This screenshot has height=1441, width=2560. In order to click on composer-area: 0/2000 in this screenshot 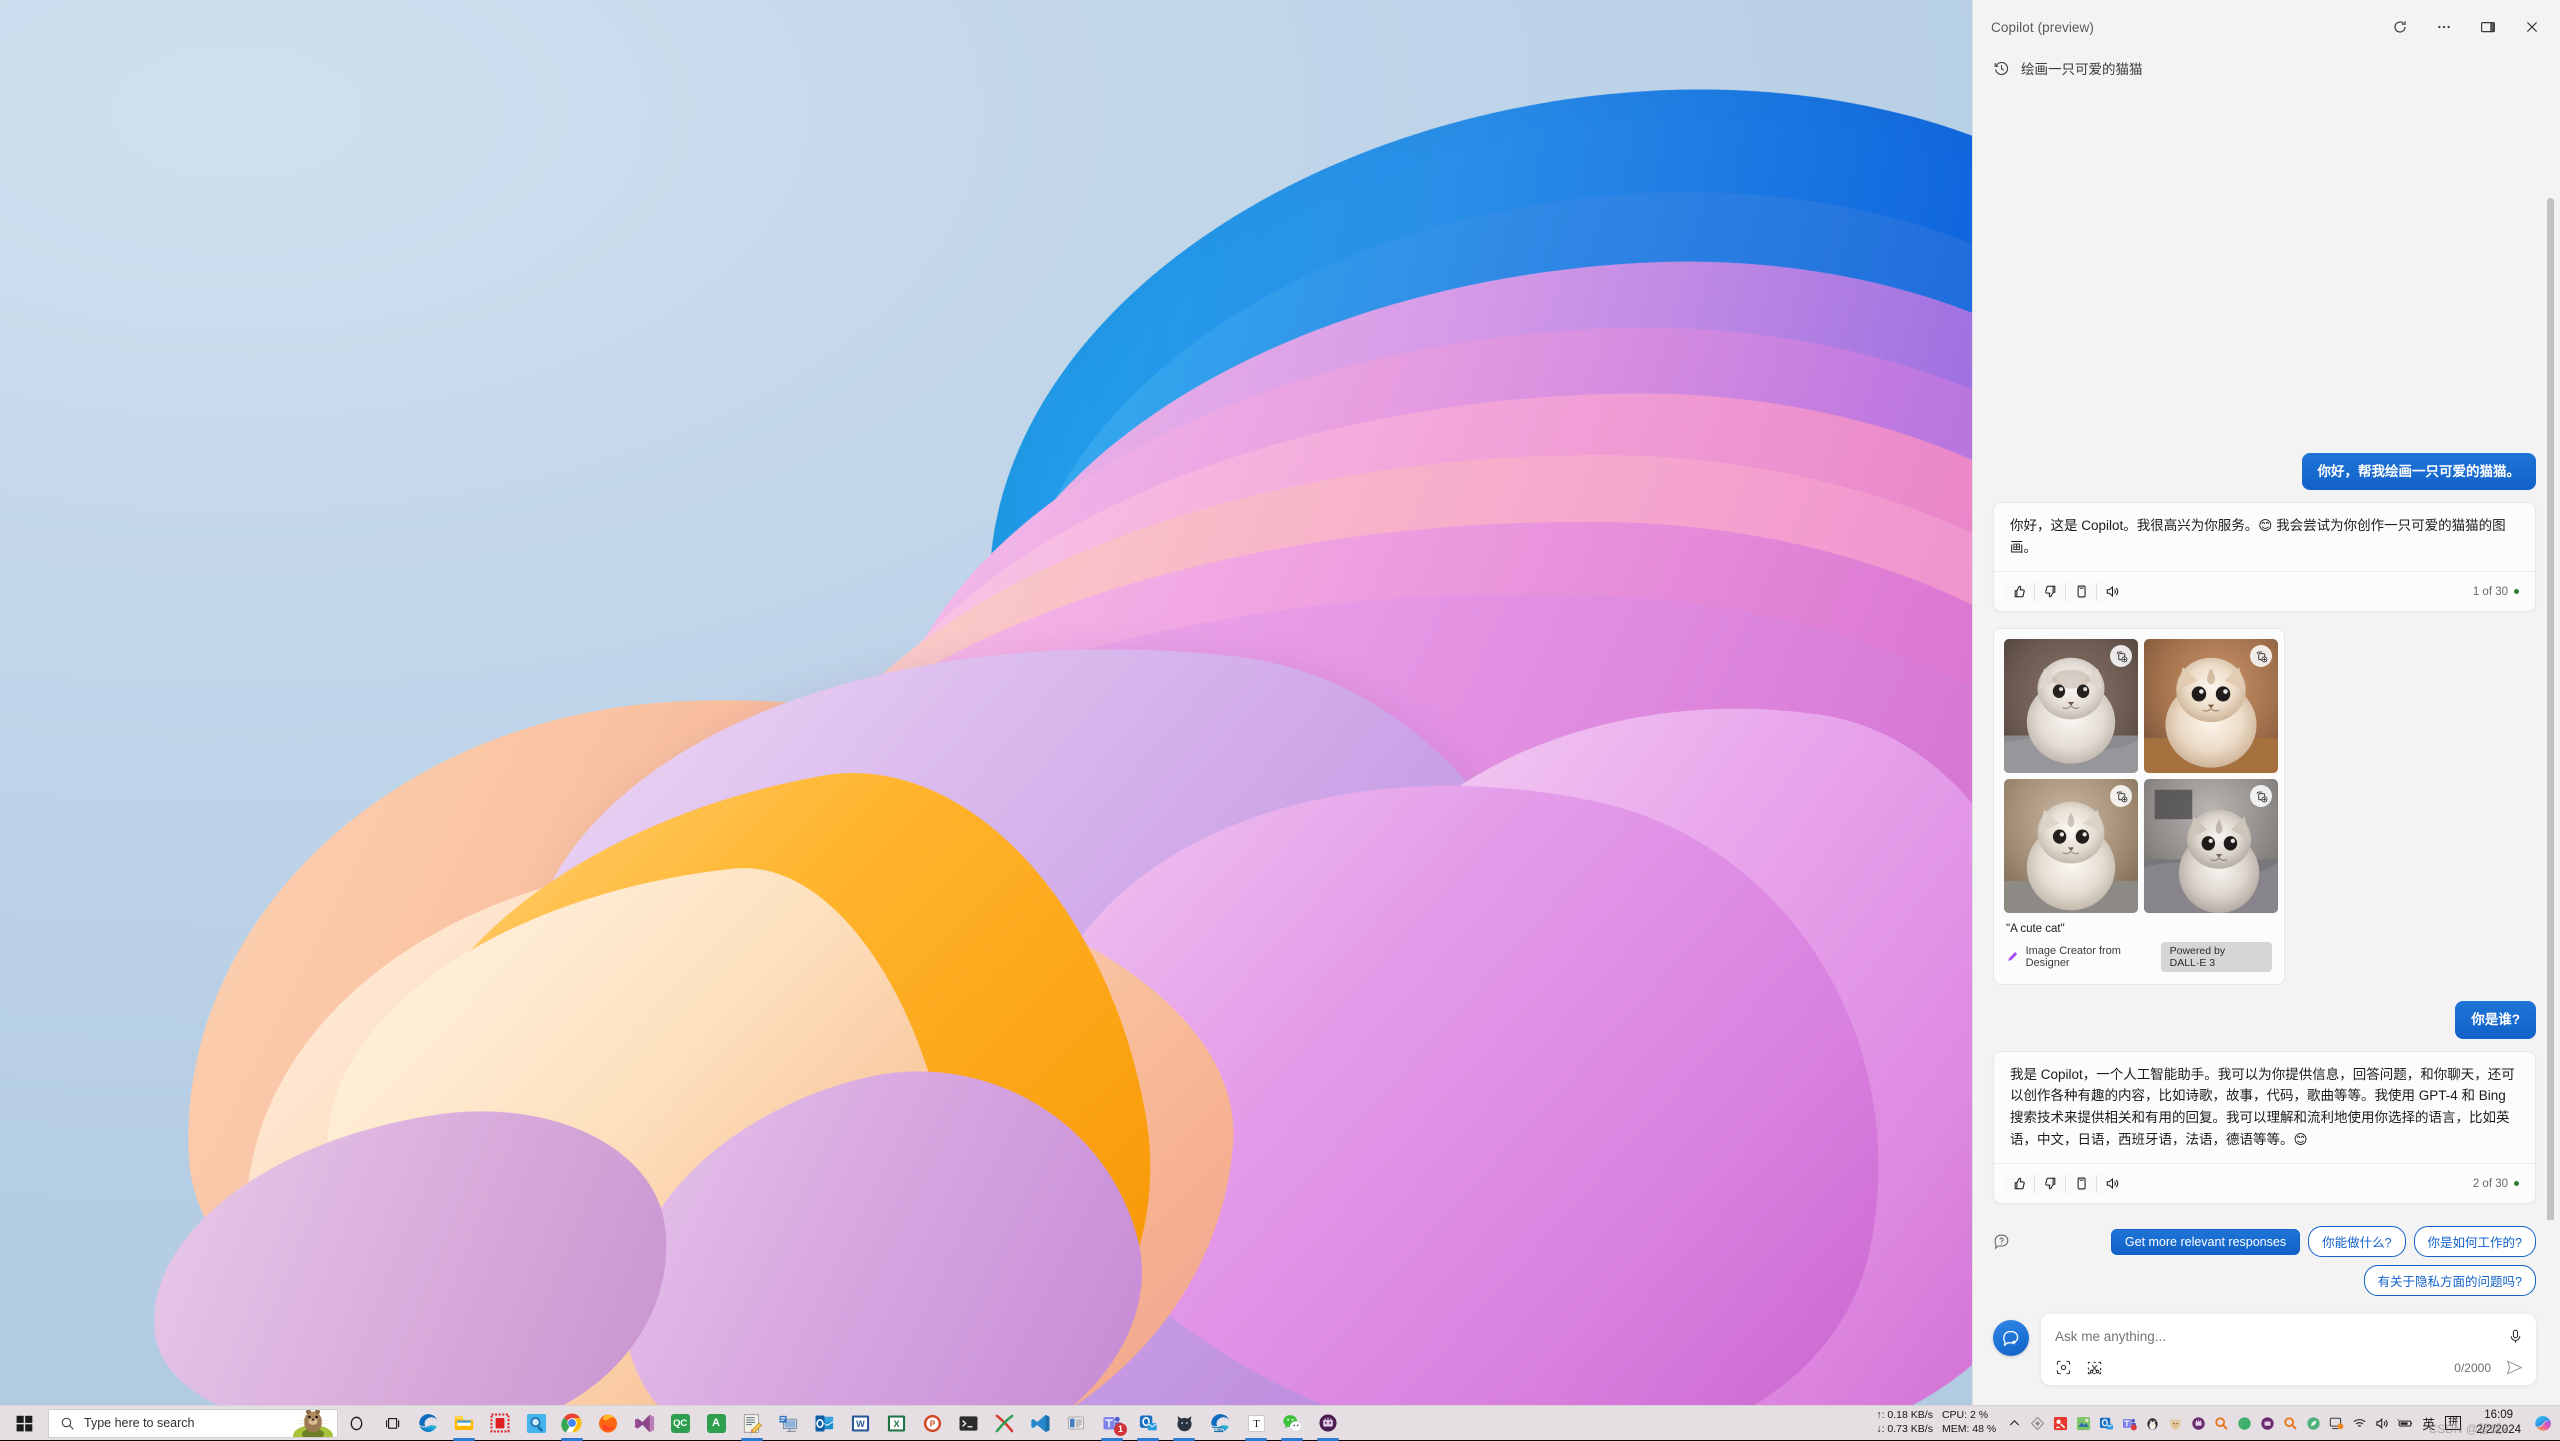, I will do `click(2266, 1354)`.